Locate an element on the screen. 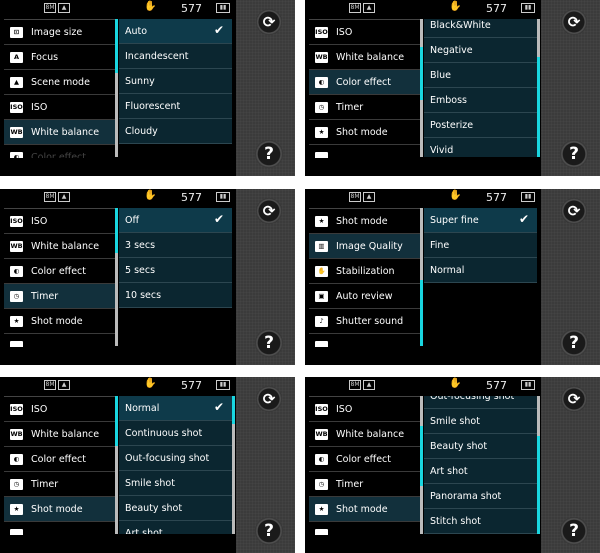  option-item: Fine is located at coordinates (480, 245).